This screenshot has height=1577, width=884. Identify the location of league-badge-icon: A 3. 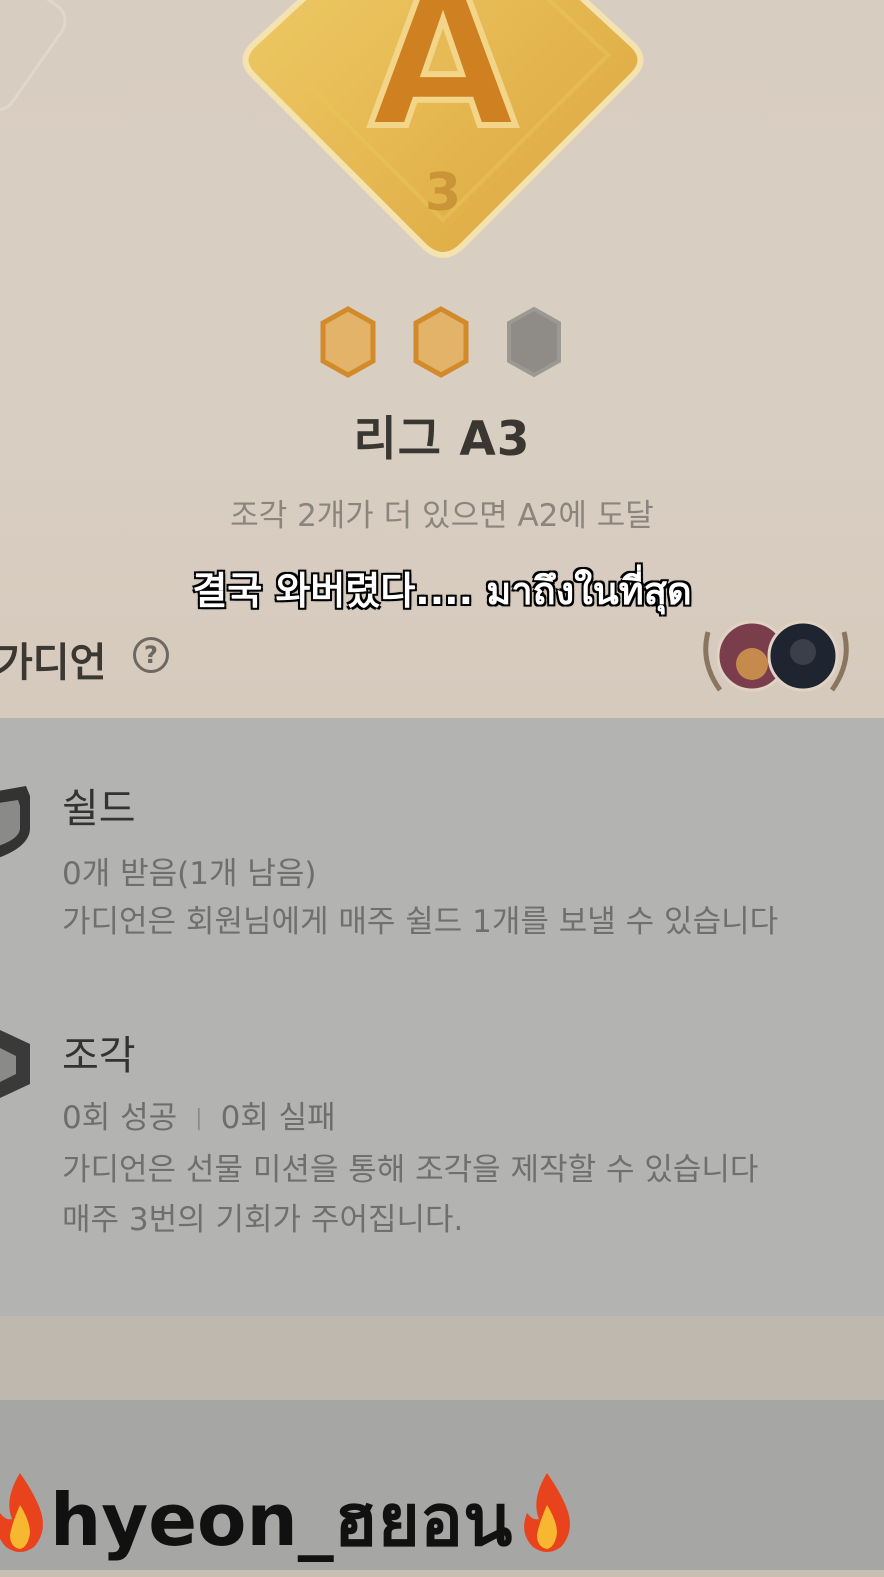
(443, 129).